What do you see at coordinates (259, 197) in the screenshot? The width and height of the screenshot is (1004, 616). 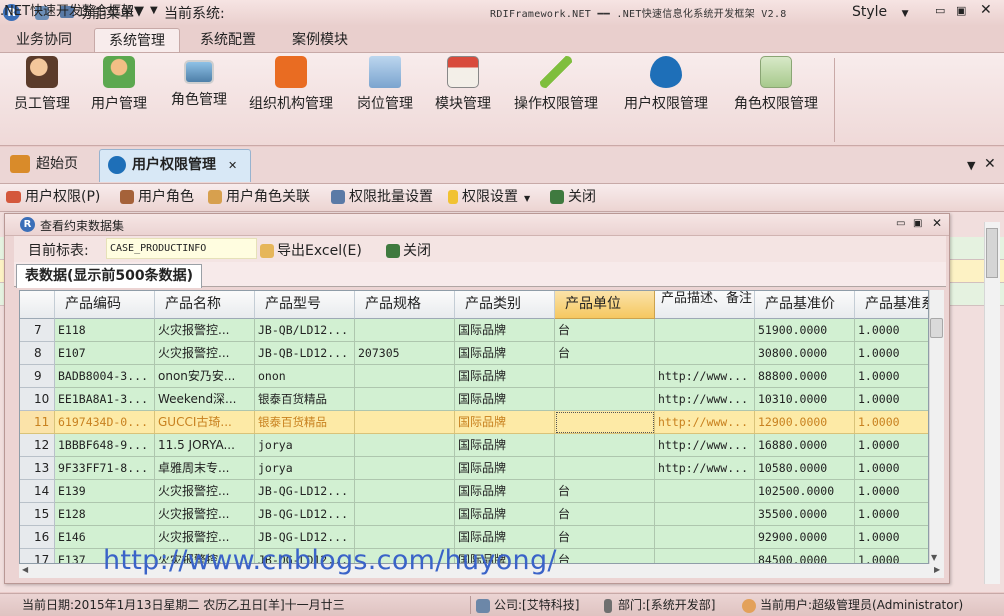 I see `user-role-relation-button: 用户角色关联` at bounding box center [259, 197].